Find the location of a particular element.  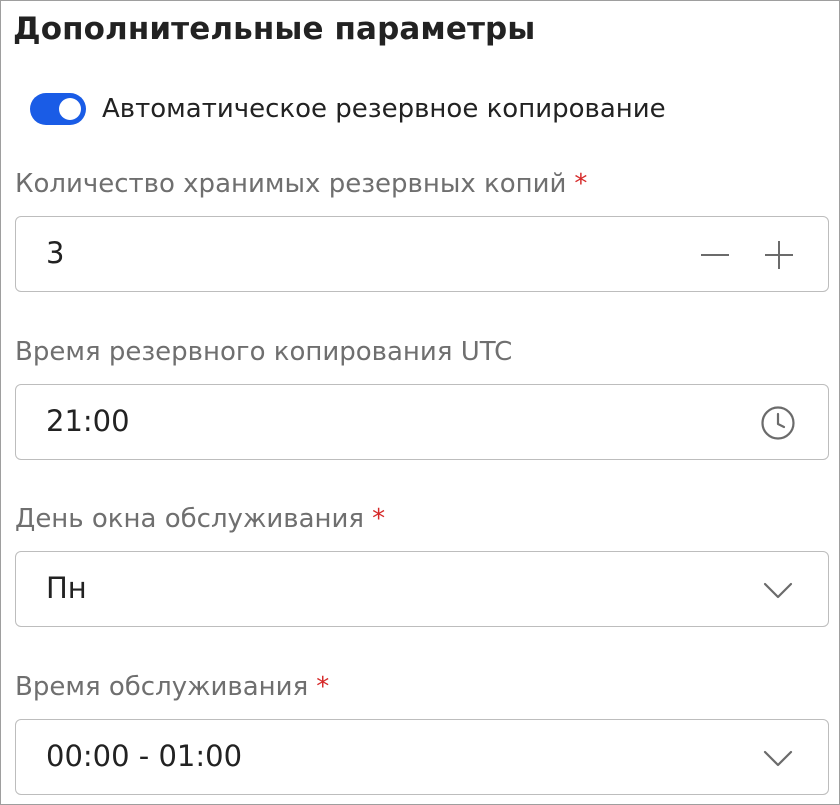

maintenance-day-select: Пн is located at coordinates (422, 589).